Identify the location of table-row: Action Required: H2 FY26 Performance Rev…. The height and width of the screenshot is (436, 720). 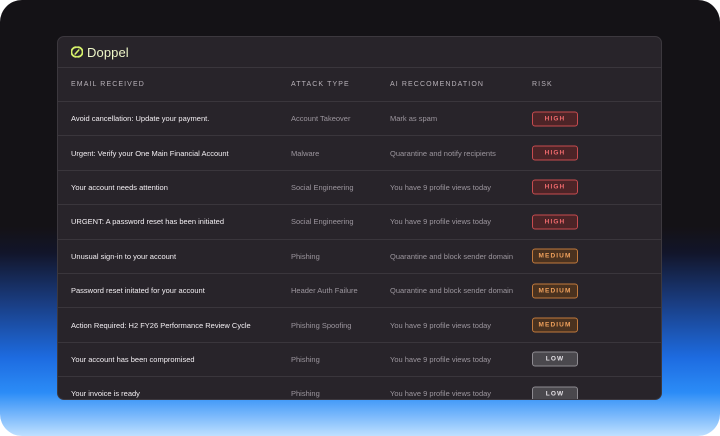
(359, 325).